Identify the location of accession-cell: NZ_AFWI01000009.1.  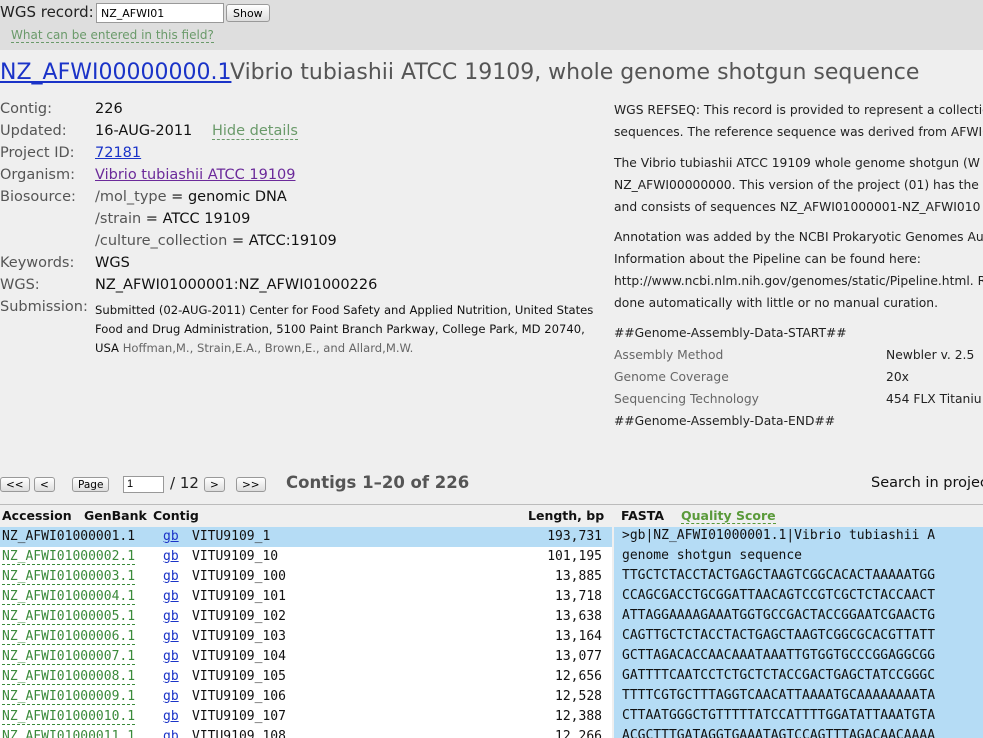
(69, 697).